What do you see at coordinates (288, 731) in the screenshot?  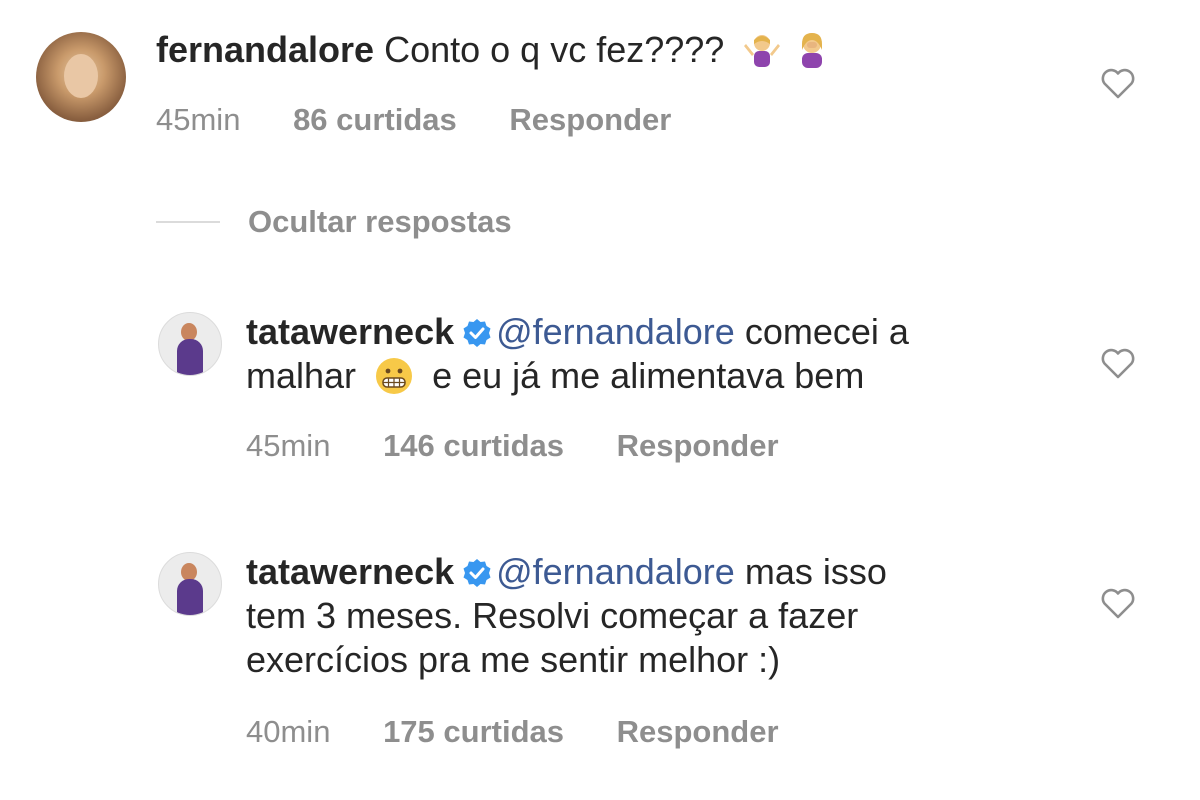 I see `reply-time: 40min` at bounding box center [288, 731].